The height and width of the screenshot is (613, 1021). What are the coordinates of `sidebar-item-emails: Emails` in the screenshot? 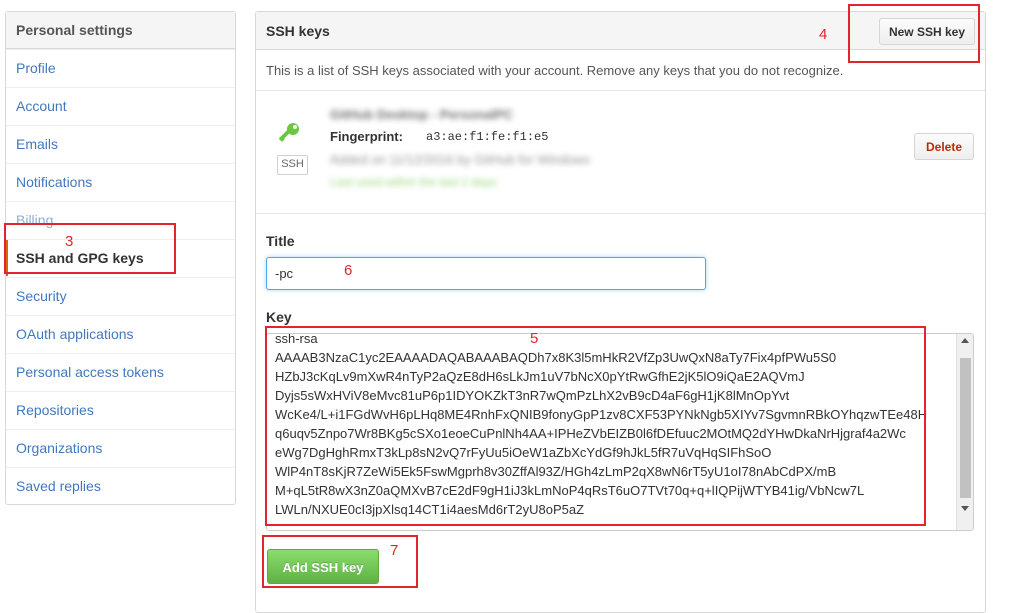 It's located at (120, 143).